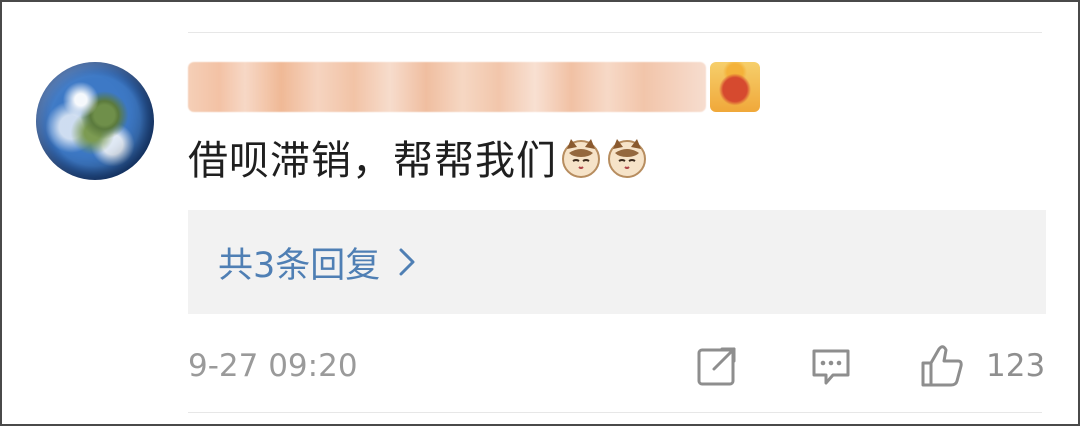 The width and height of the screenshot is (1080, 426). I want to click on share-icon, so click(716, 366).